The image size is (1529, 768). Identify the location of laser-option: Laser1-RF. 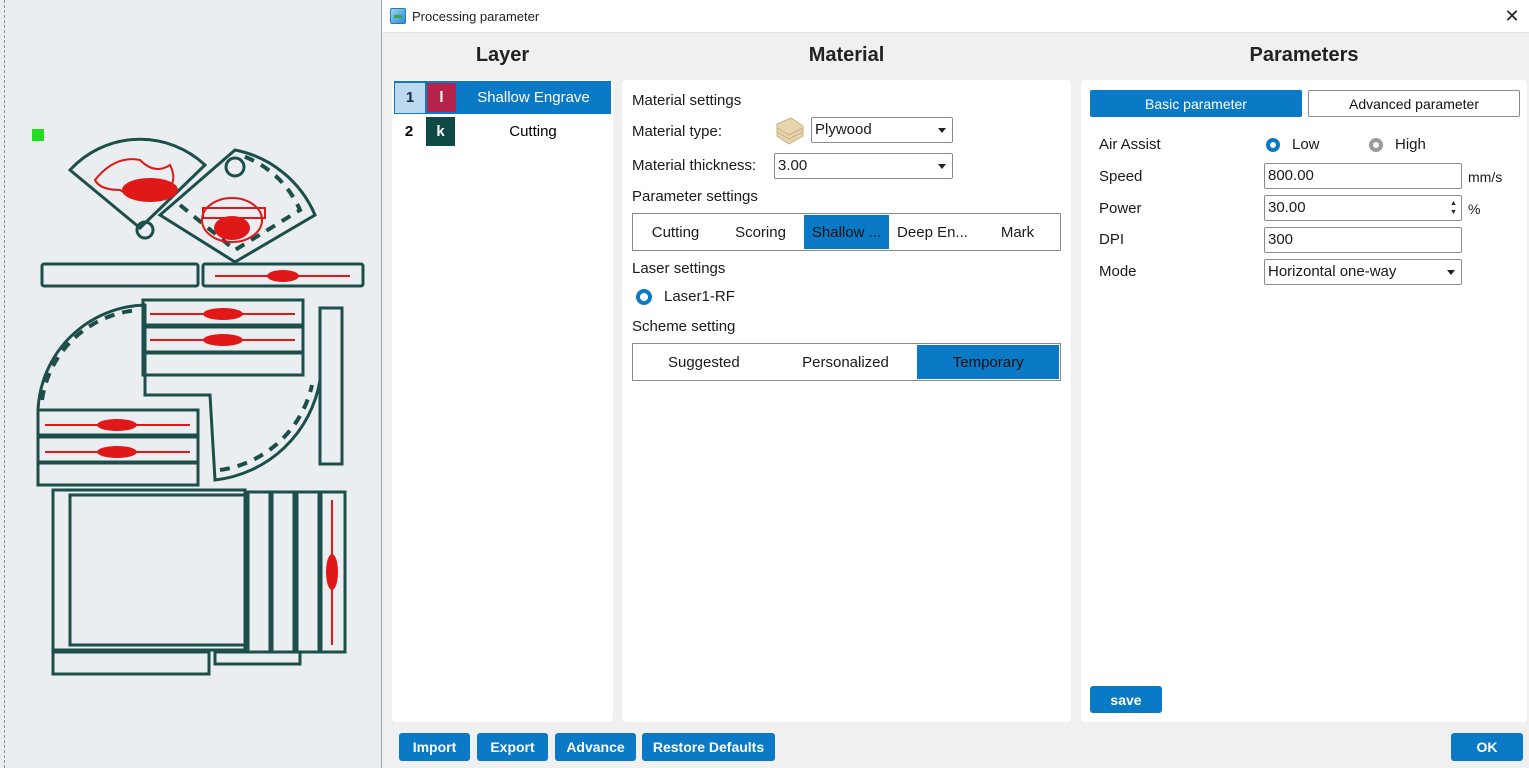
(685, 296).